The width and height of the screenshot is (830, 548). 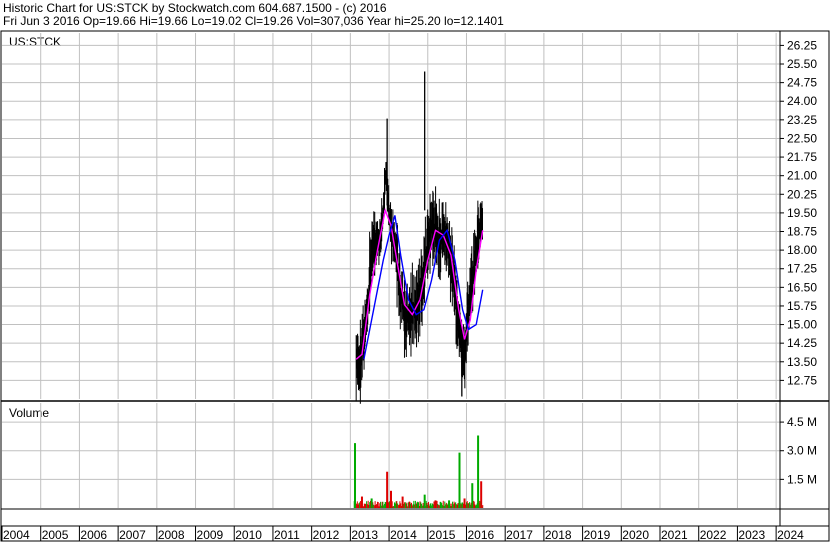 I want to click on x-tick-label: 2018, so click(x=558, y=535).